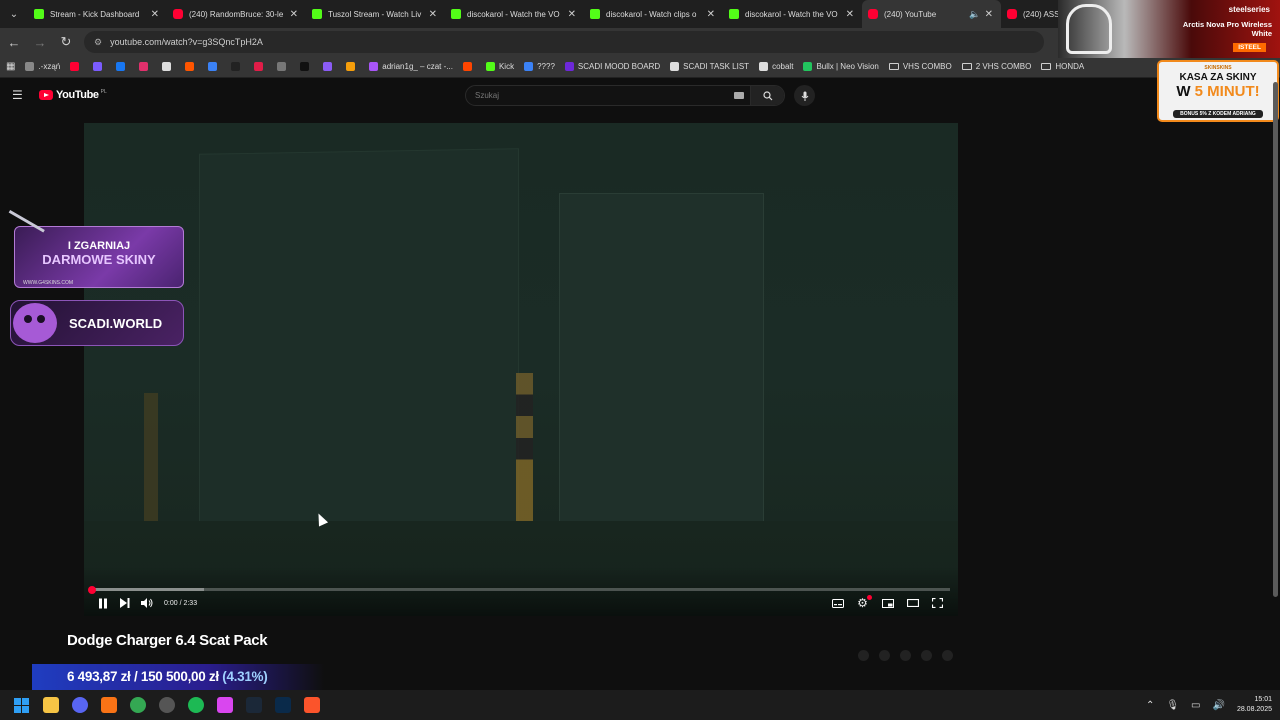 The image size is (1280, 720). Describe the element at coordinates (137, 705) in the screenshot. I see `taskbar-app-chrome` at that location.